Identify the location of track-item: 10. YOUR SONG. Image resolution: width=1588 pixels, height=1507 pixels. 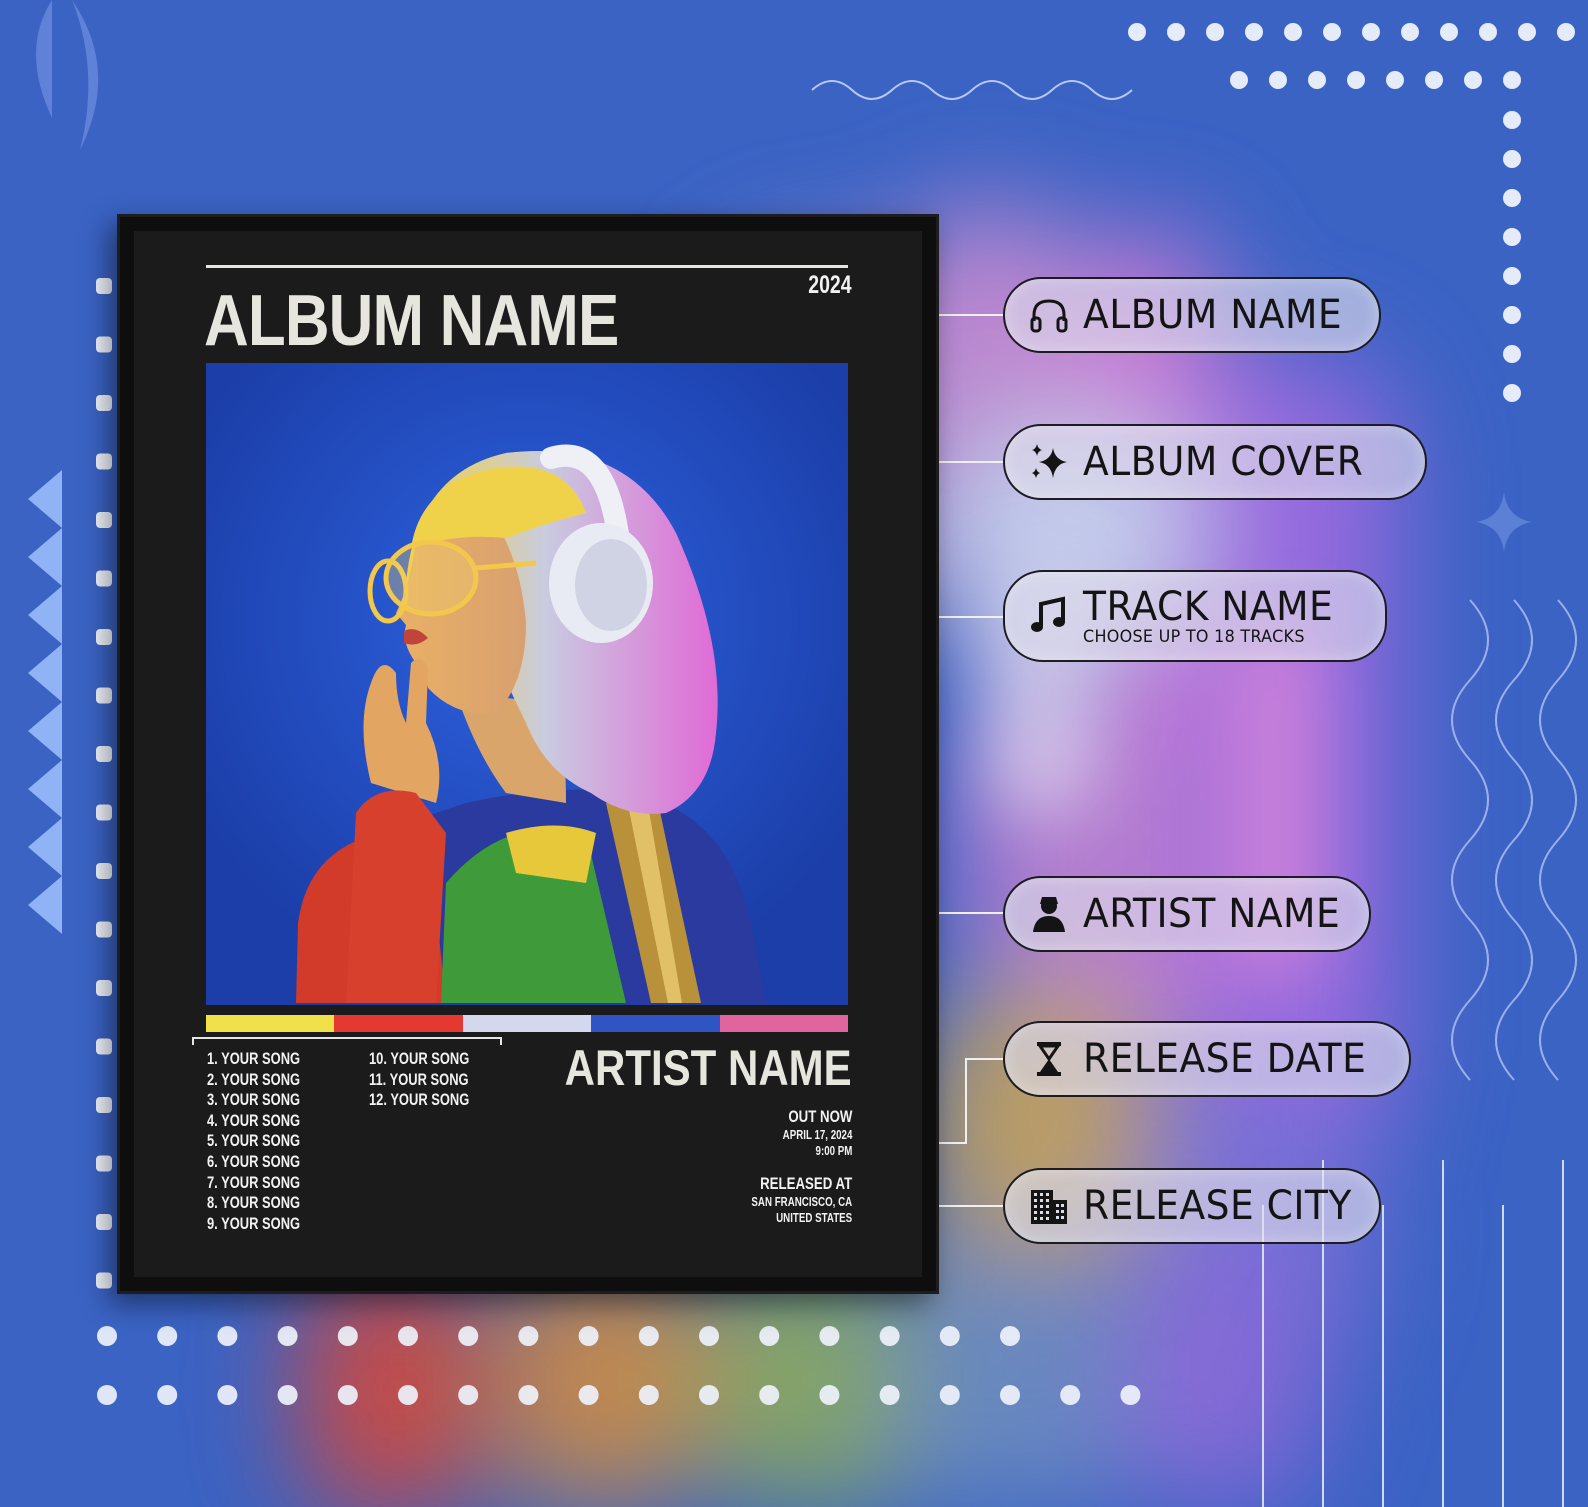
(419, 1058).